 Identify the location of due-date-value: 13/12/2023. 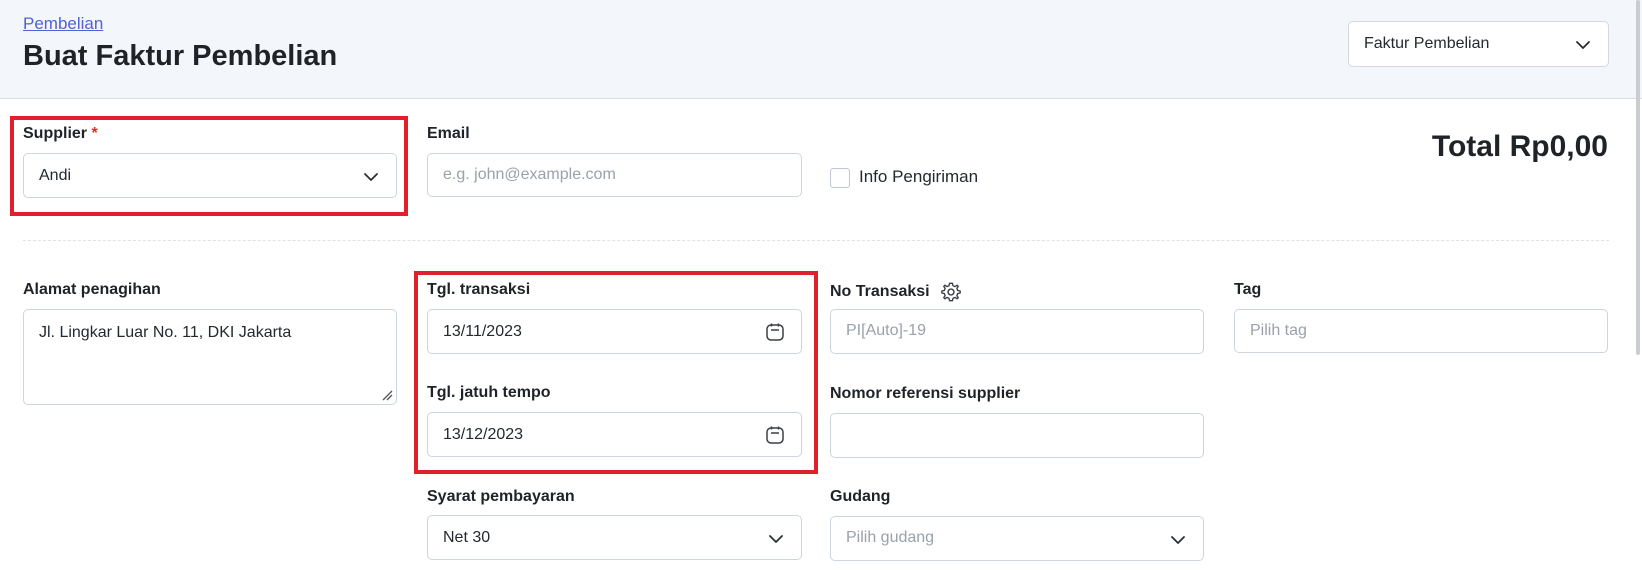
(483, 434).